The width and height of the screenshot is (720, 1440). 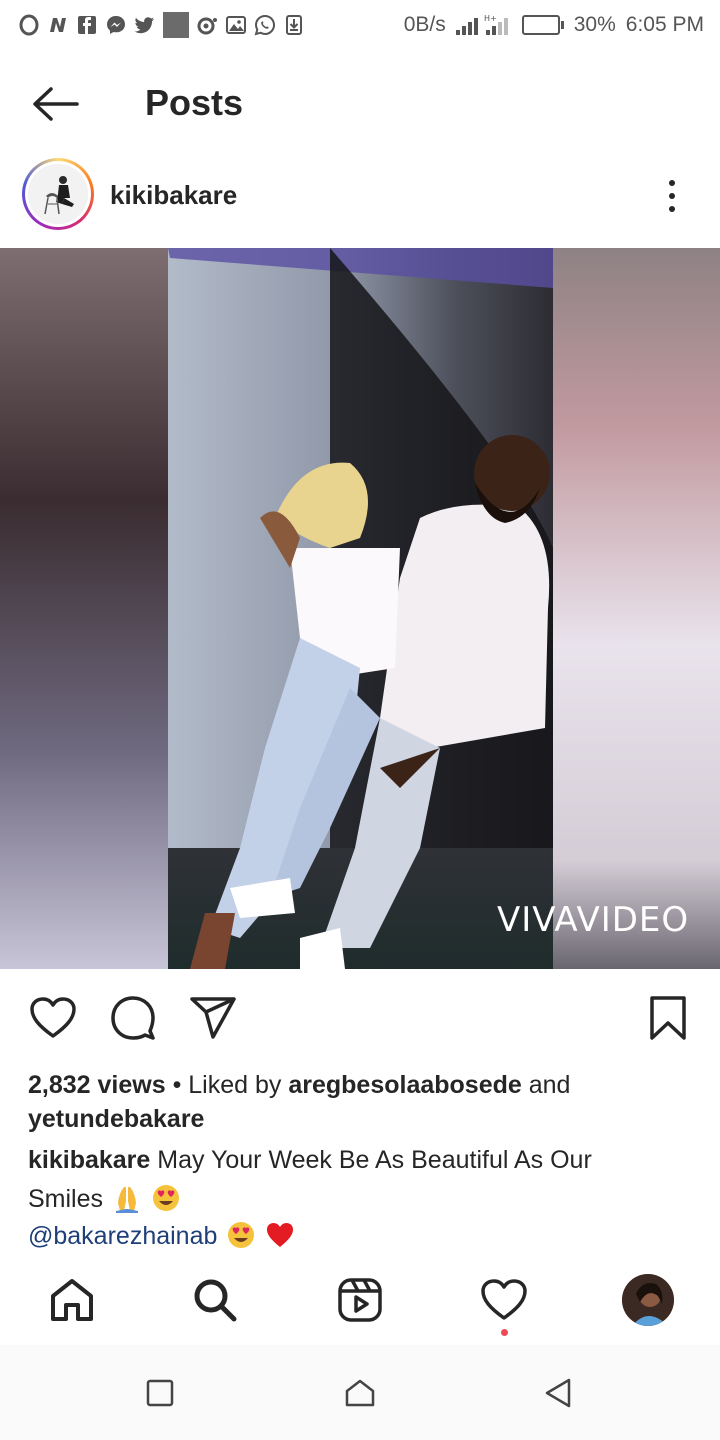 I want to click on profile-avatar, so click(x=648, y=1300).